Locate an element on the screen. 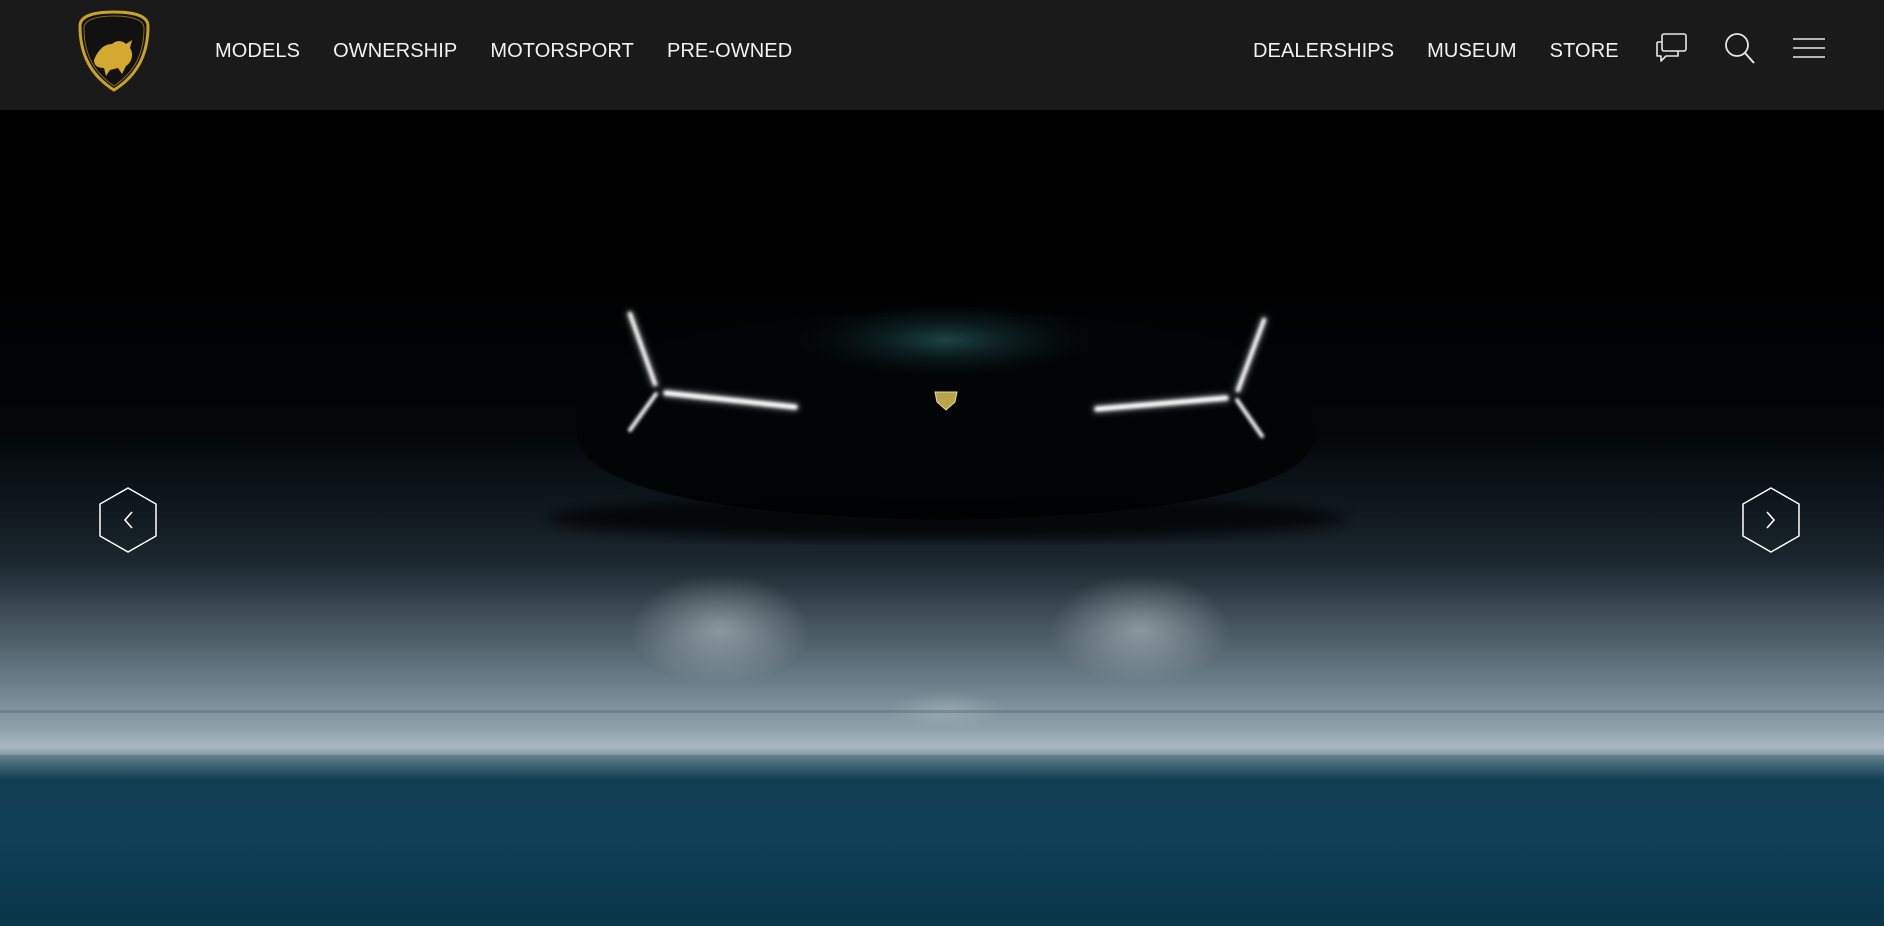 Image resolution: width=1884 pixels, height=926 pixels. carousel-prev-button is located at coordinates (128, 520).